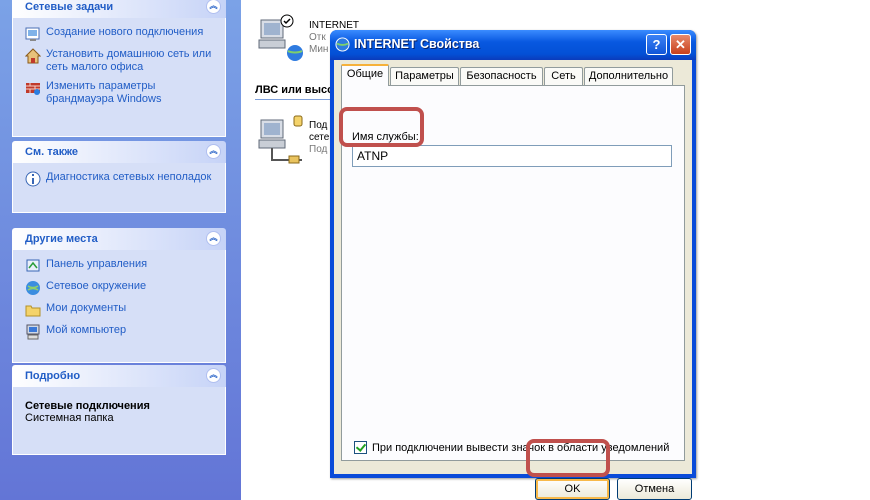 The height and width of the screenshot is (500, 870). I want to click on other-places-header: Другие места ︽, so click(119, 239).